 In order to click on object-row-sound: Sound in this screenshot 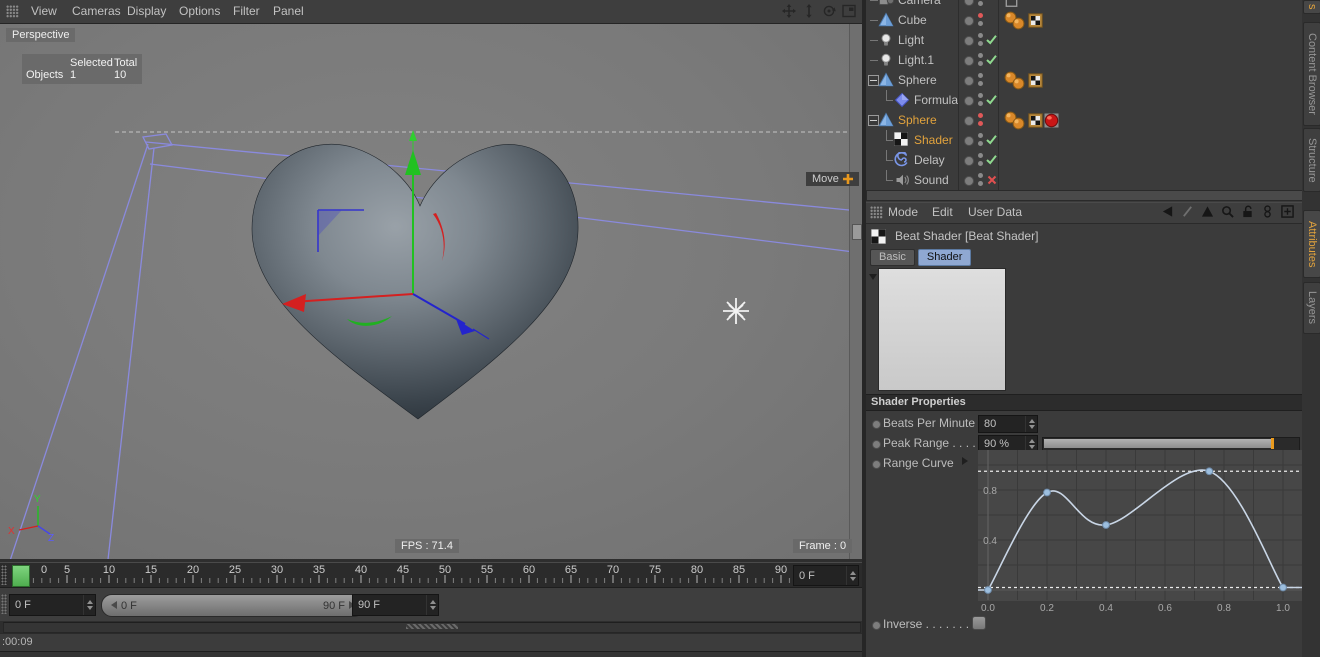, I will do `click(1084, 180)`.